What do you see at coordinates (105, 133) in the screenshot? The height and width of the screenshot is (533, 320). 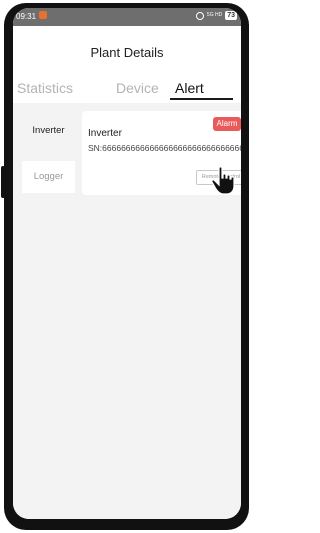 I see `card-title: Inverter` at bounding box center [105, 133].